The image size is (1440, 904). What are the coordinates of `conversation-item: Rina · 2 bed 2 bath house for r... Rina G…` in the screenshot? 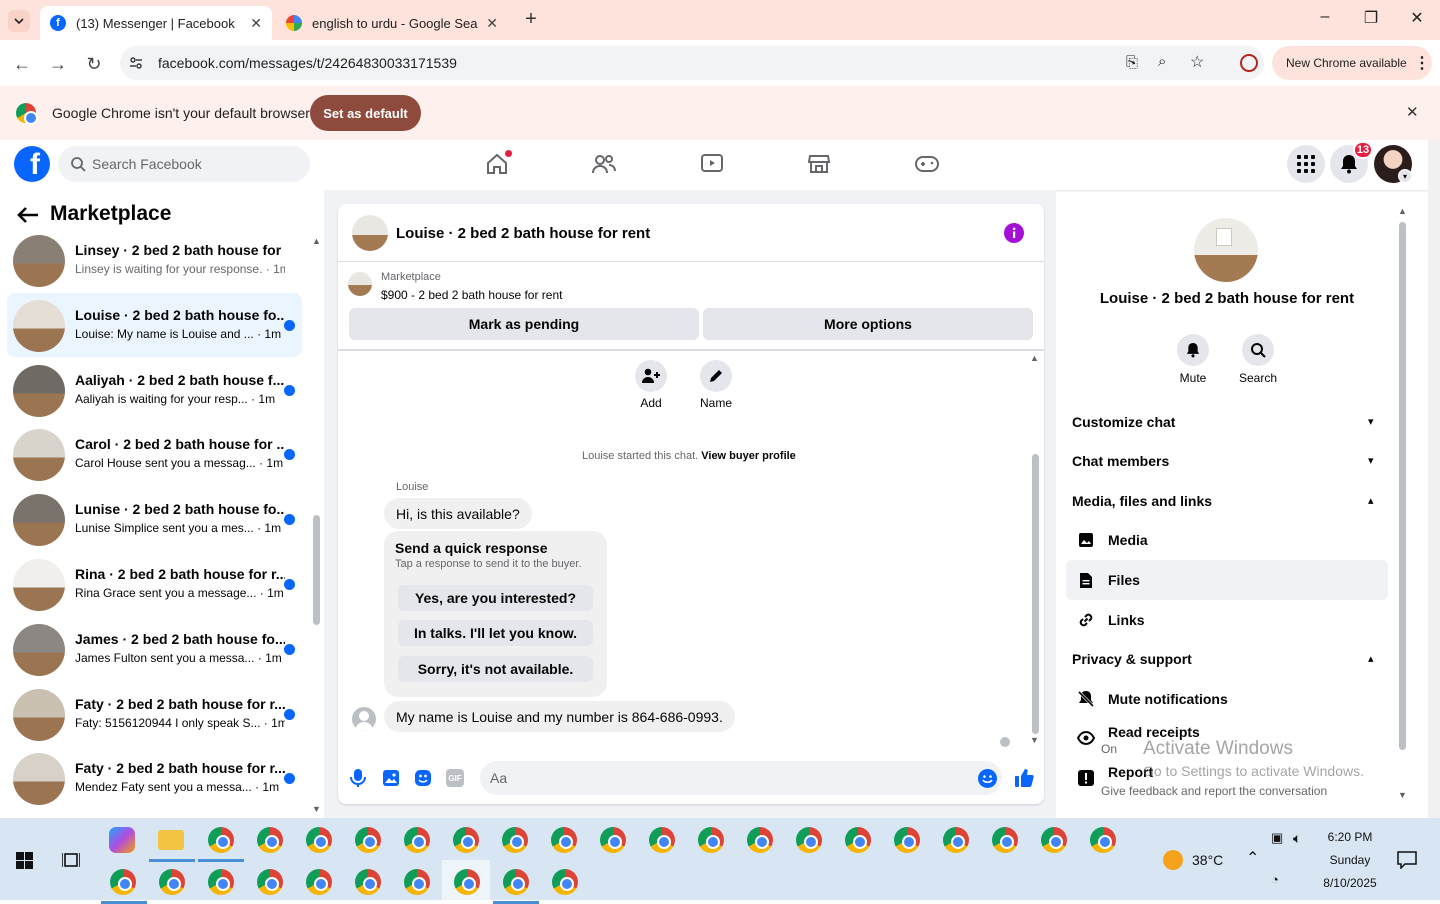 It's located at (154, 584).